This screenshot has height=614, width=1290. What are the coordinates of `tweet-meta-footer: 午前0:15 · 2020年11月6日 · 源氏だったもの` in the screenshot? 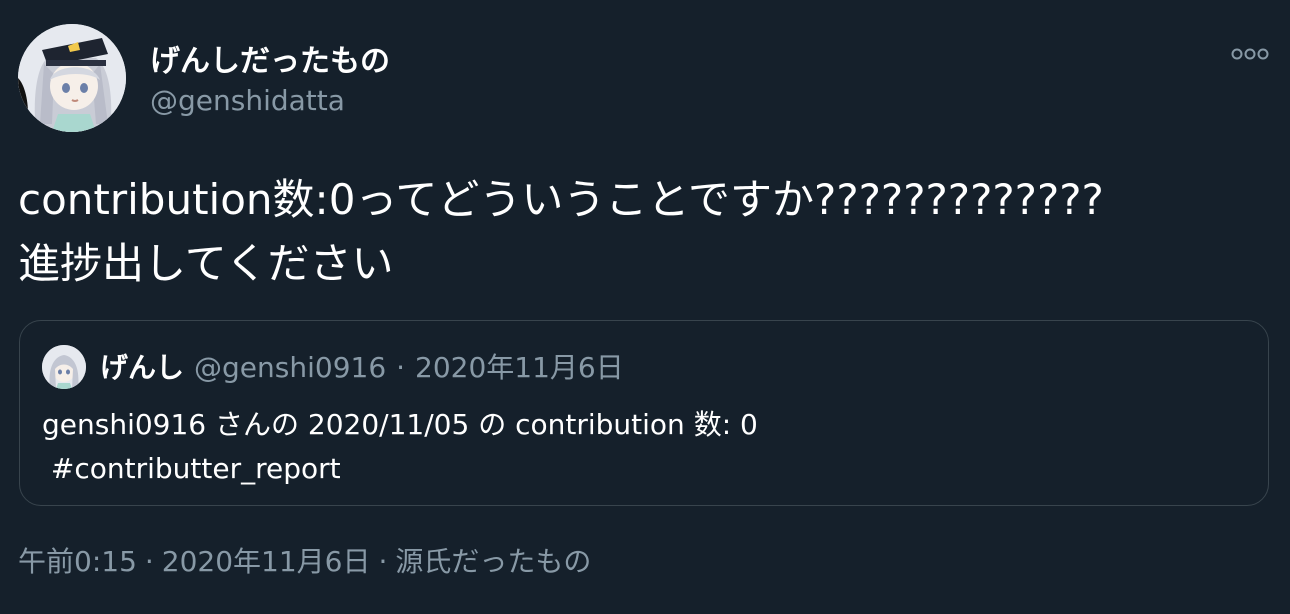 It's located at (304, 560).